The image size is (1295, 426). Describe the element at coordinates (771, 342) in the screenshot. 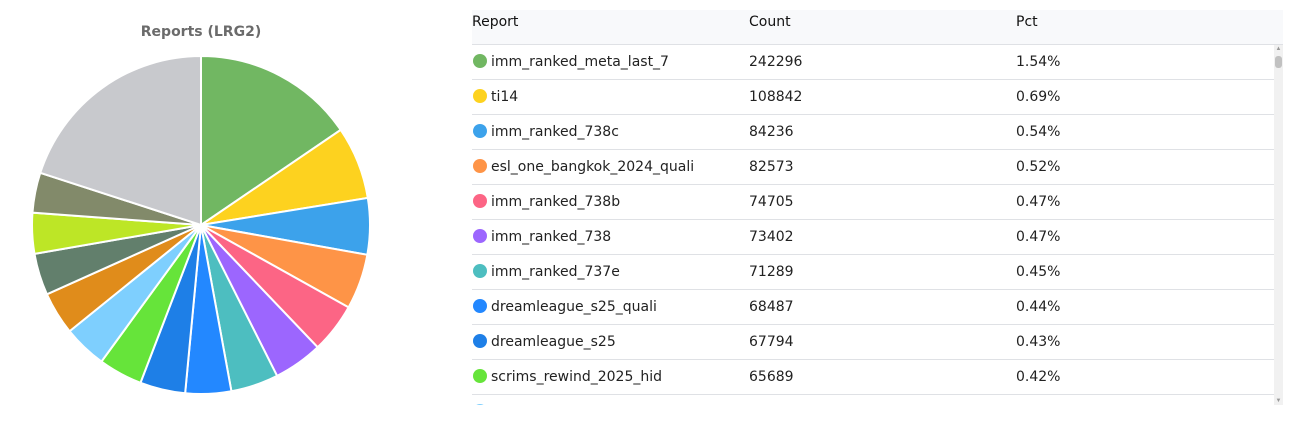

I see `report-count: 67794` at that location.